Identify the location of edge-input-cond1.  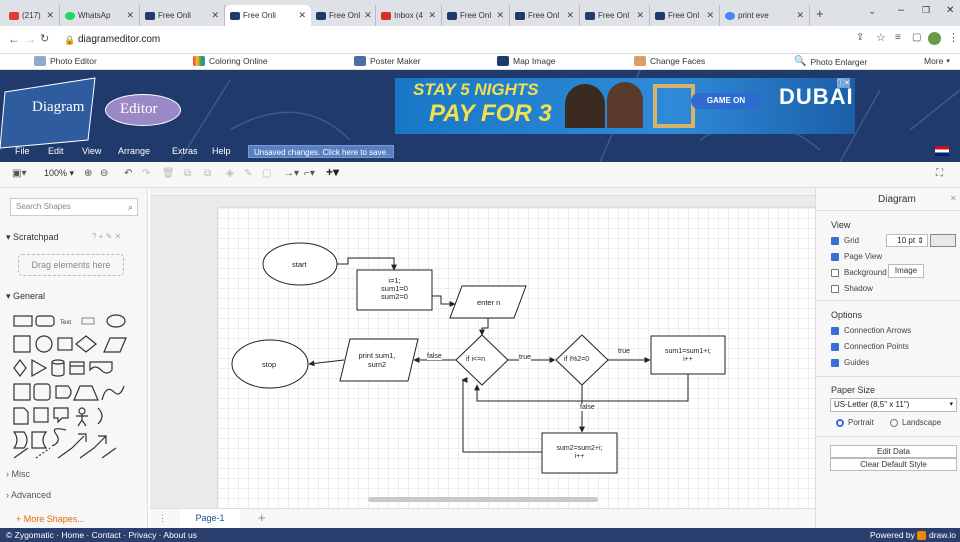
(484, 327).